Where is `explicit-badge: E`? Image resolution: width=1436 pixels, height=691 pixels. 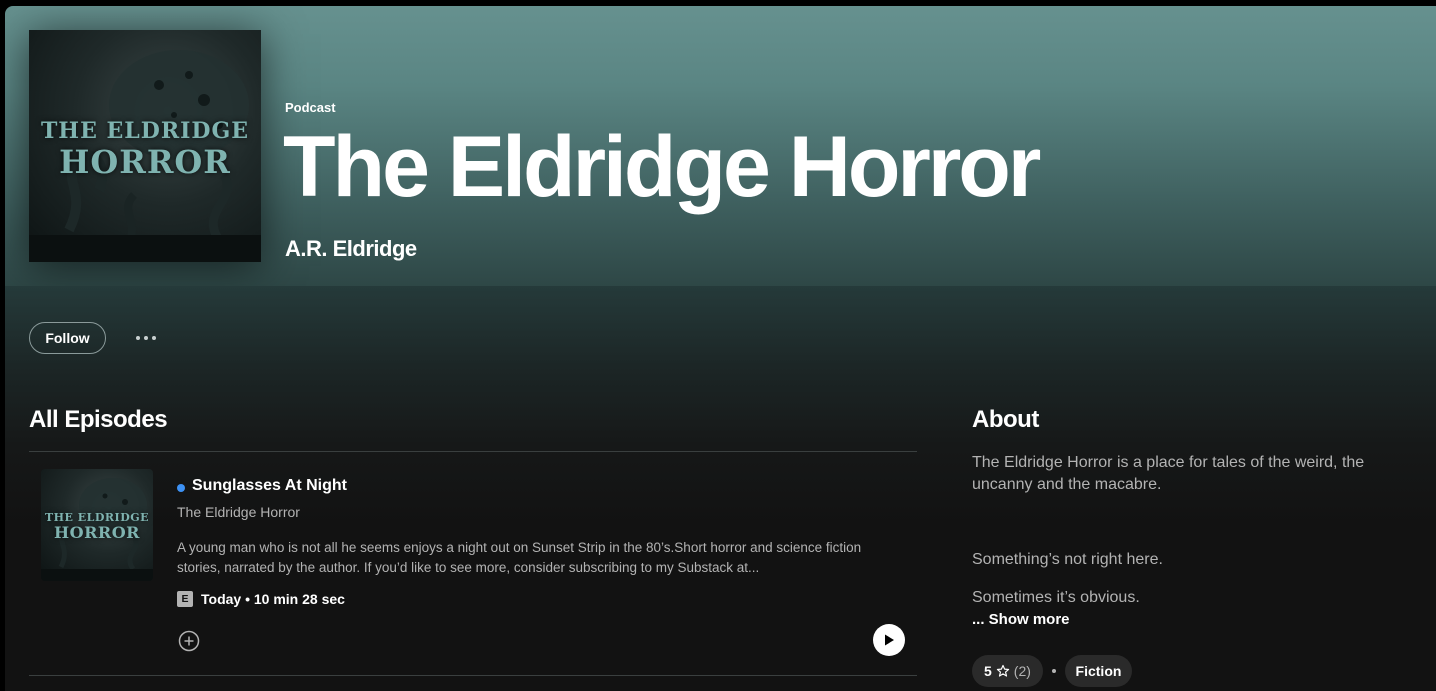
explicit-badge: E is located at coordinates (185, 599).